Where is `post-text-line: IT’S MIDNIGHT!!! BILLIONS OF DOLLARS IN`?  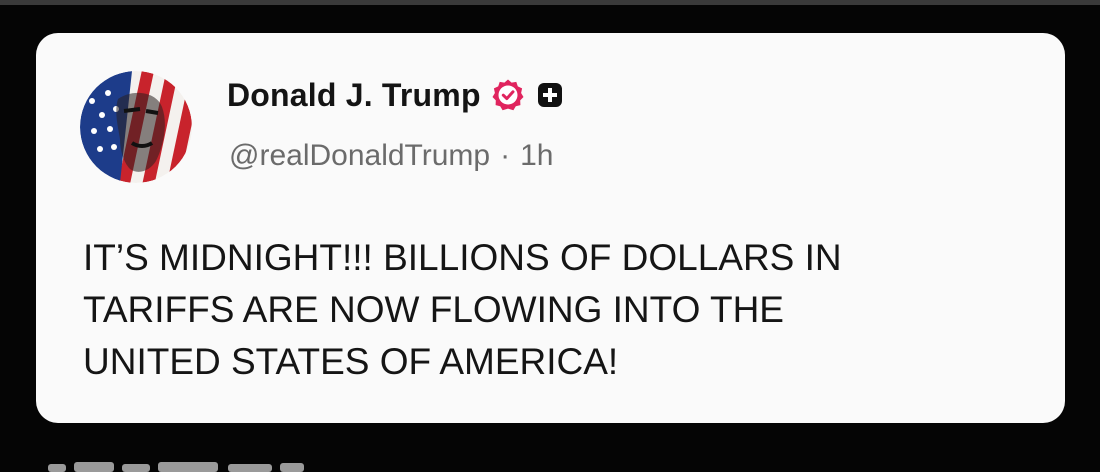 post-text-line: IT’S MIDNIGHT!!! BILLIONS OF DOLLARS IN is located at coordinates (462, 257).